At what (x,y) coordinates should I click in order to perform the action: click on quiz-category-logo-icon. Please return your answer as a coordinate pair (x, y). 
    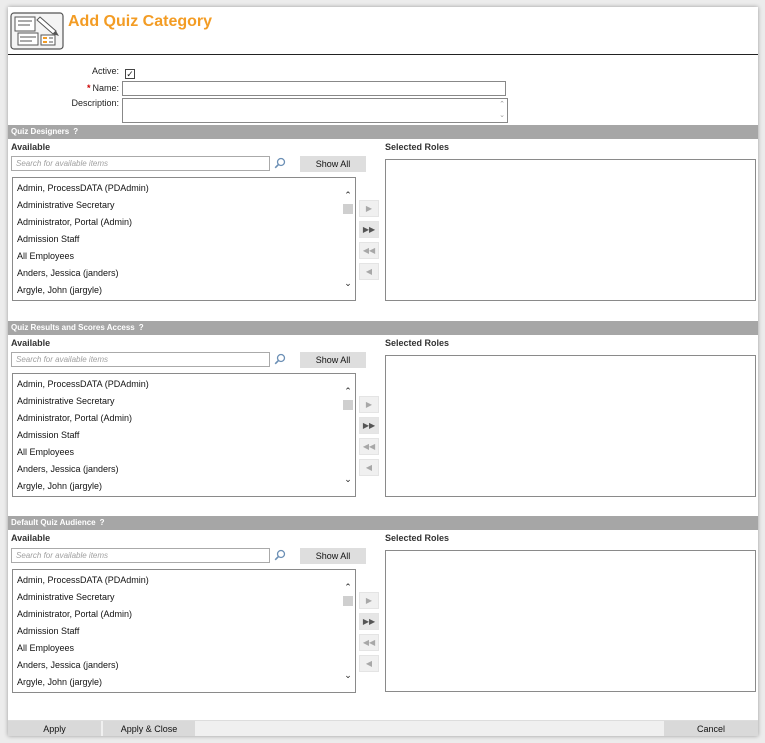
    Looking at the image, I should click on (37, 31).